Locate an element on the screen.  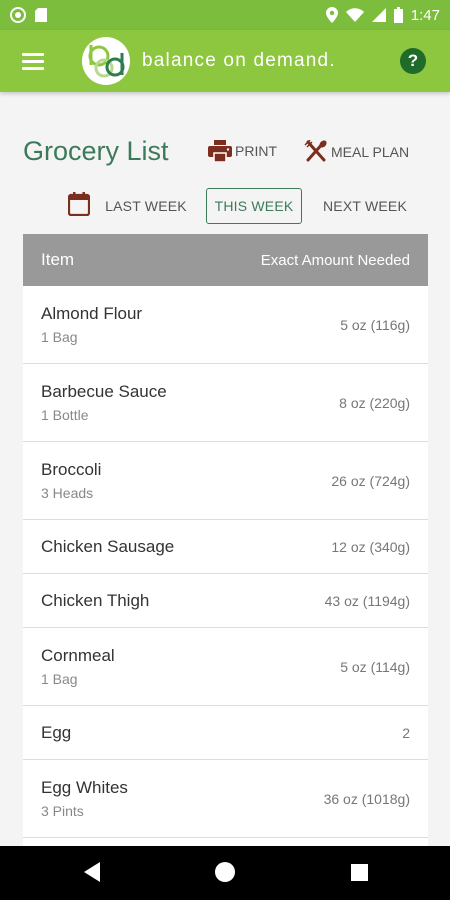
back-icon is located at coordinates (92, 872).